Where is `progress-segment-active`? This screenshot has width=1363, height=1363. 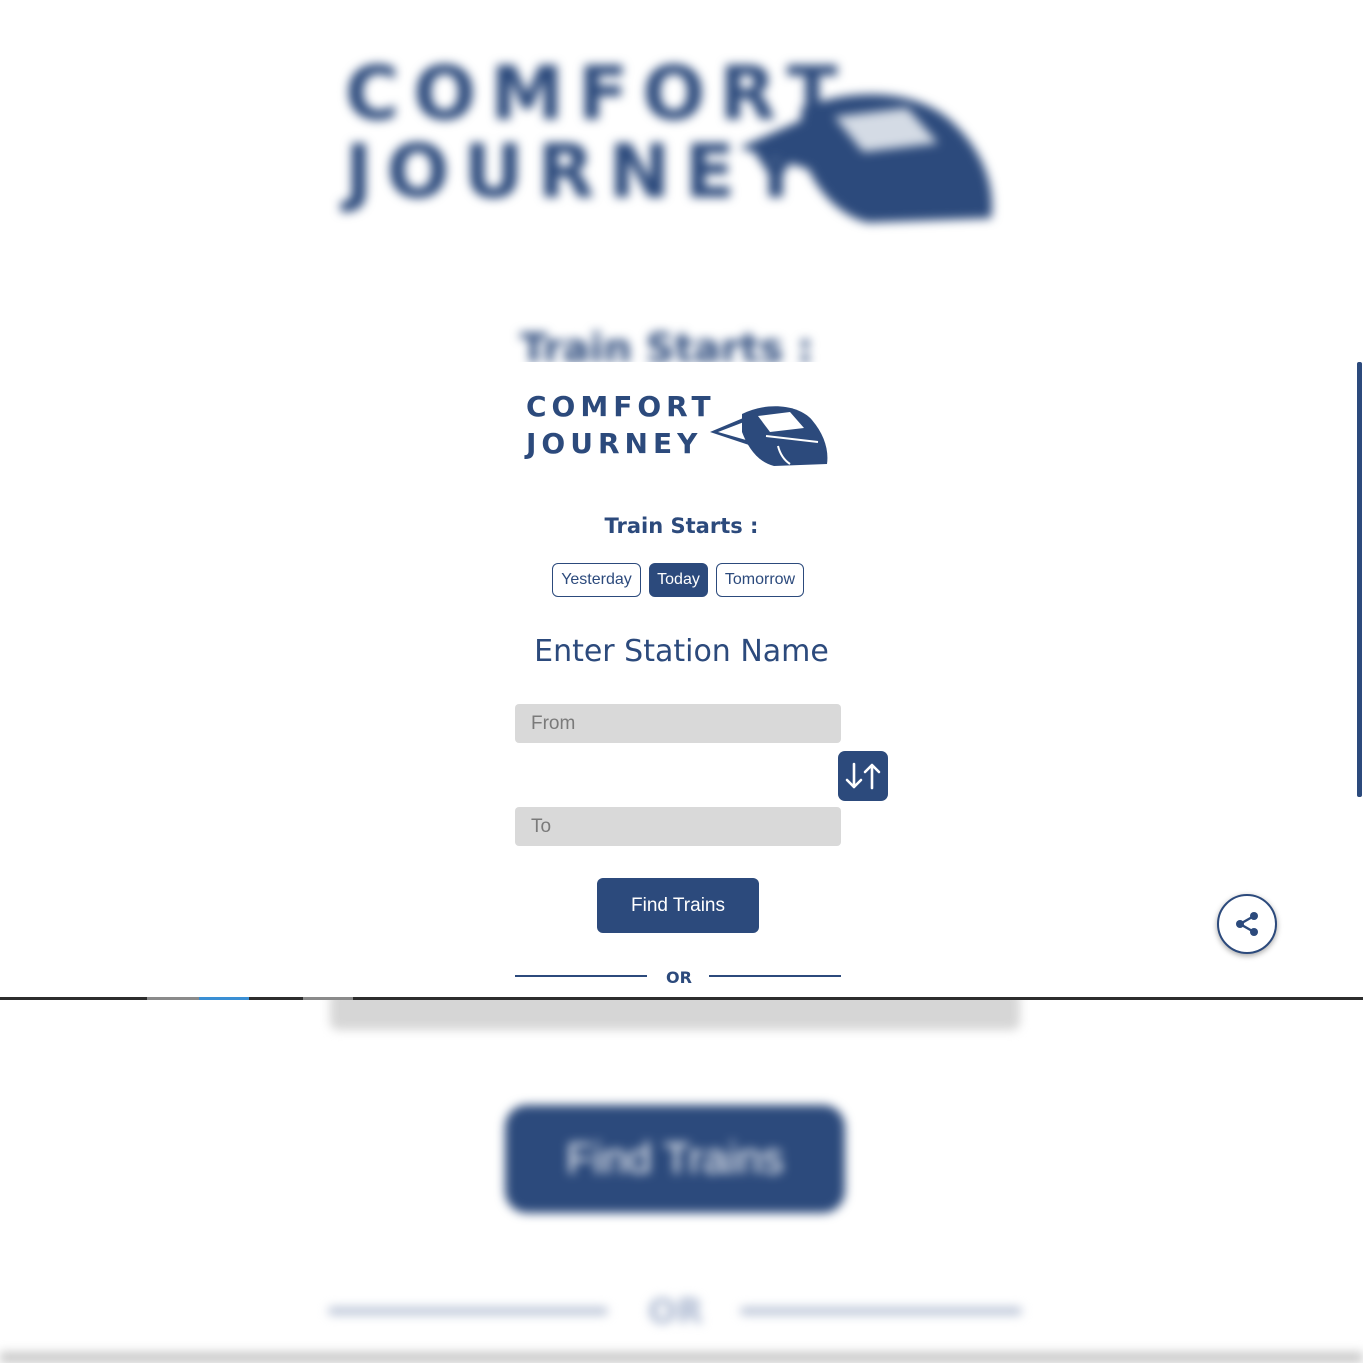
progress-segment-active is located at coordinates (224, 998).